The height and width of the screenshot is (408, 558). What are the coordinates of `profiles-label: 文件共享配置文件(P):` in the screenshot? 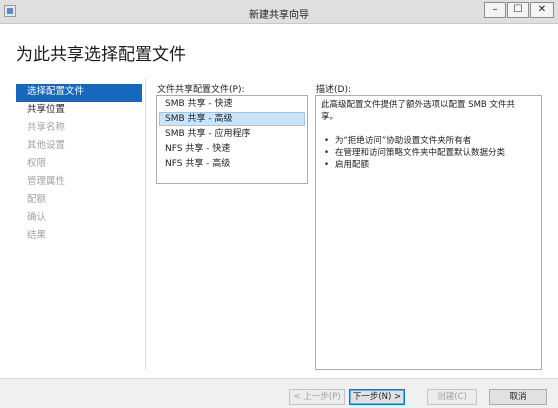 It's located at (201, 90).